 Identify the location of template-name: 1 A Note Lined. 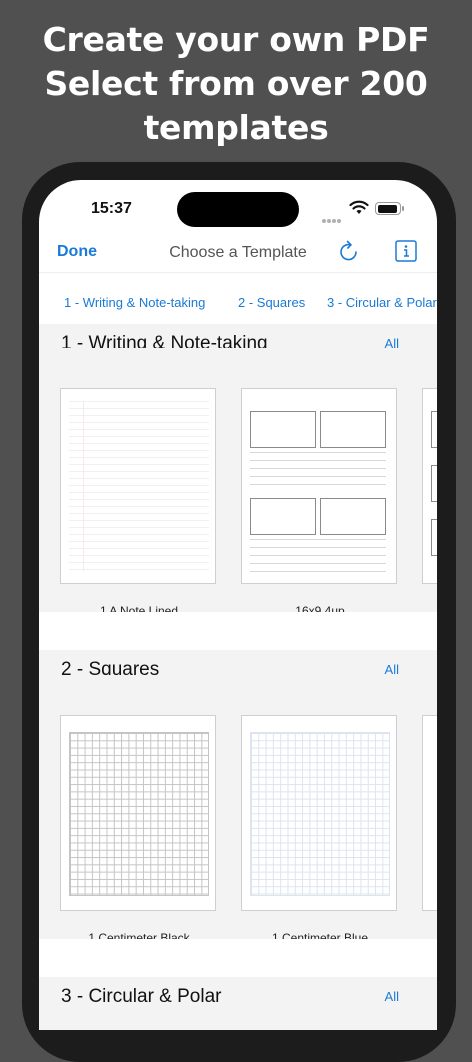
(139, 608).